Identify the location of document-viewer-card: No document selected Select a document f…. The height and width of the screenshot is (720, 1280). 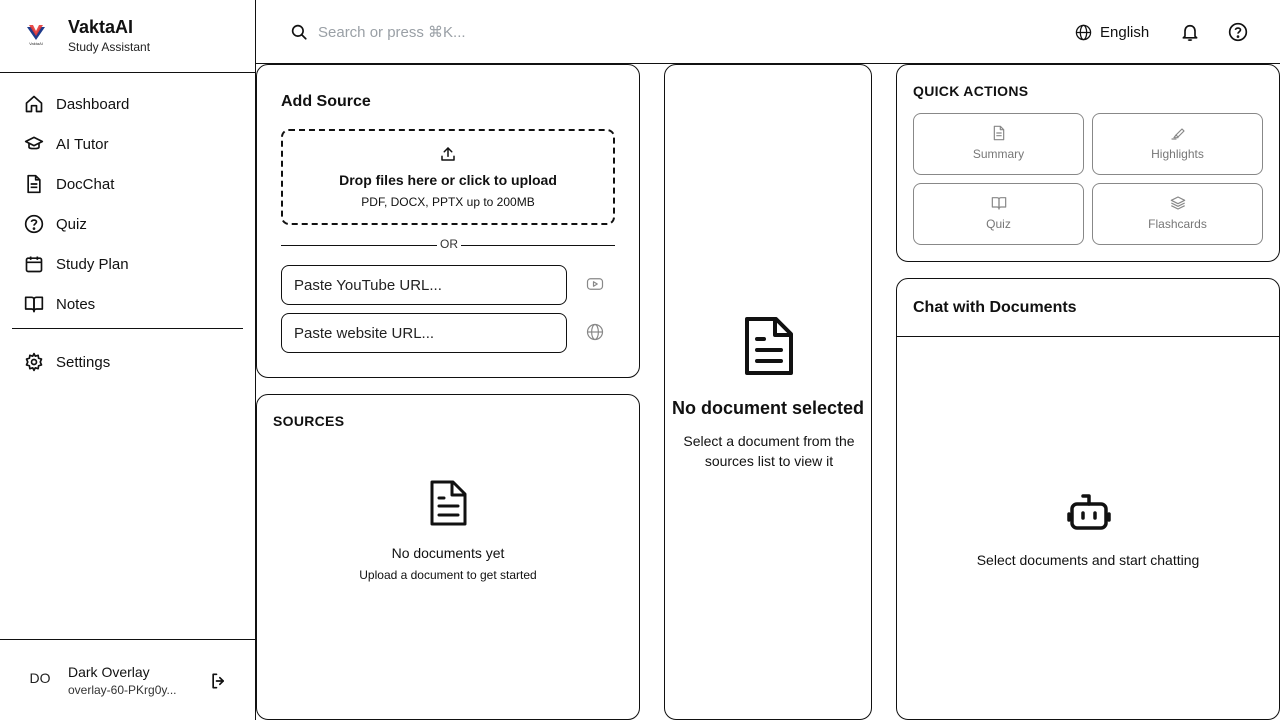
(768, 392).